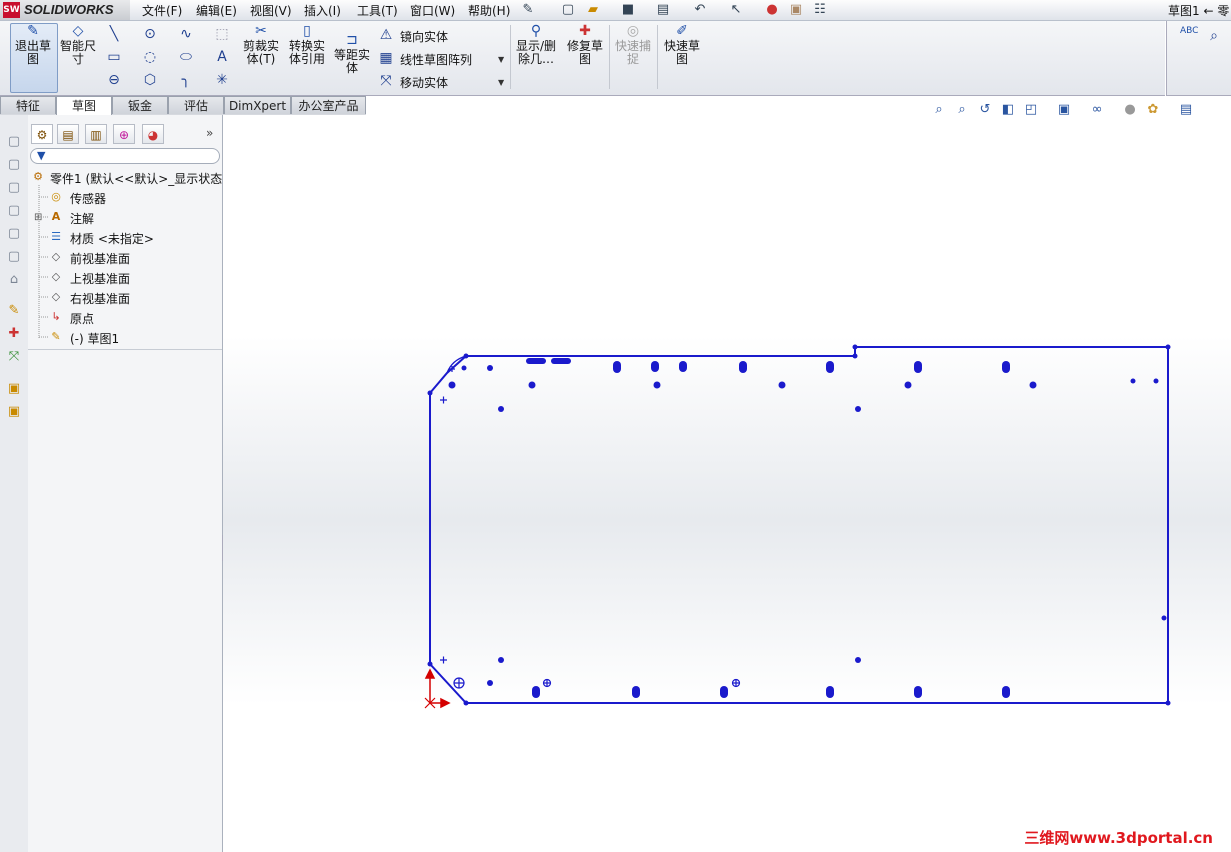  Describe the element at coordinates (1118, 838) in the screenshot. I see `watermark-text: 三维网www.3dportal.cn` at that location.